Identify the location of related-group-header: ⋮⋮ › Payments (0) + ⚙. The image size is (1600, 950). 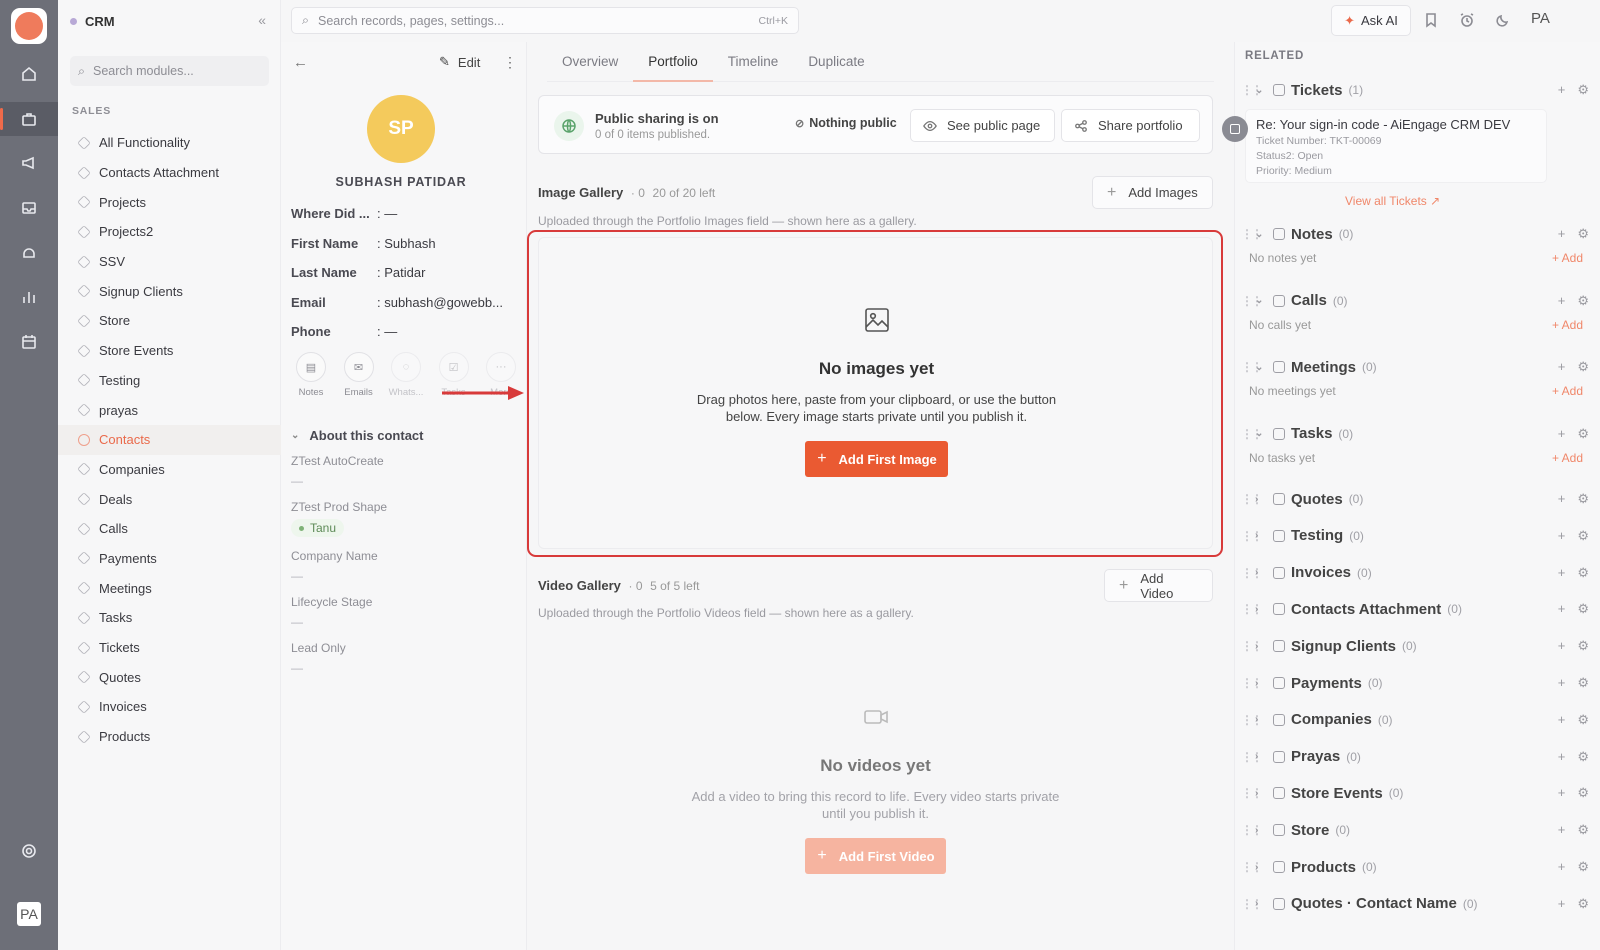
(1417, 683).